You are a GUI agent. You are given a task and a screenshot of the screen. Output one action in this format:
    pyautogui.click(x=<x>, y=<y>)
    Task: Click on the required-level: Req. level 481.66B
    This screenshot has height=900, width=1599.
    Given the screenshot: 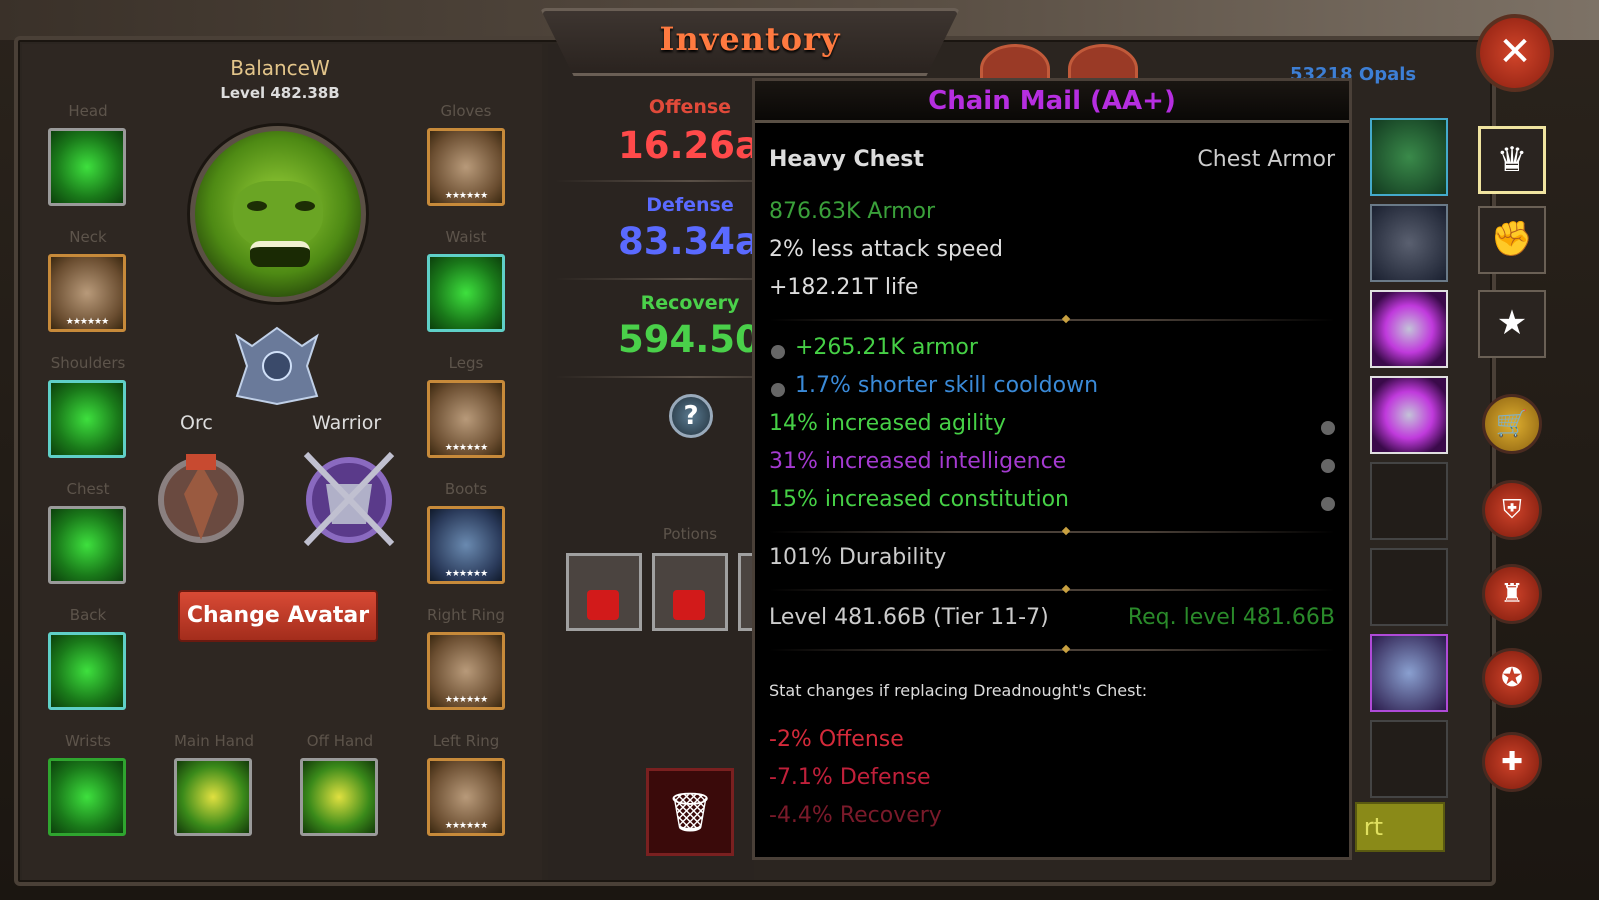 What is the action you would take?
    pyautogui.click(x=1231, y=617)
    